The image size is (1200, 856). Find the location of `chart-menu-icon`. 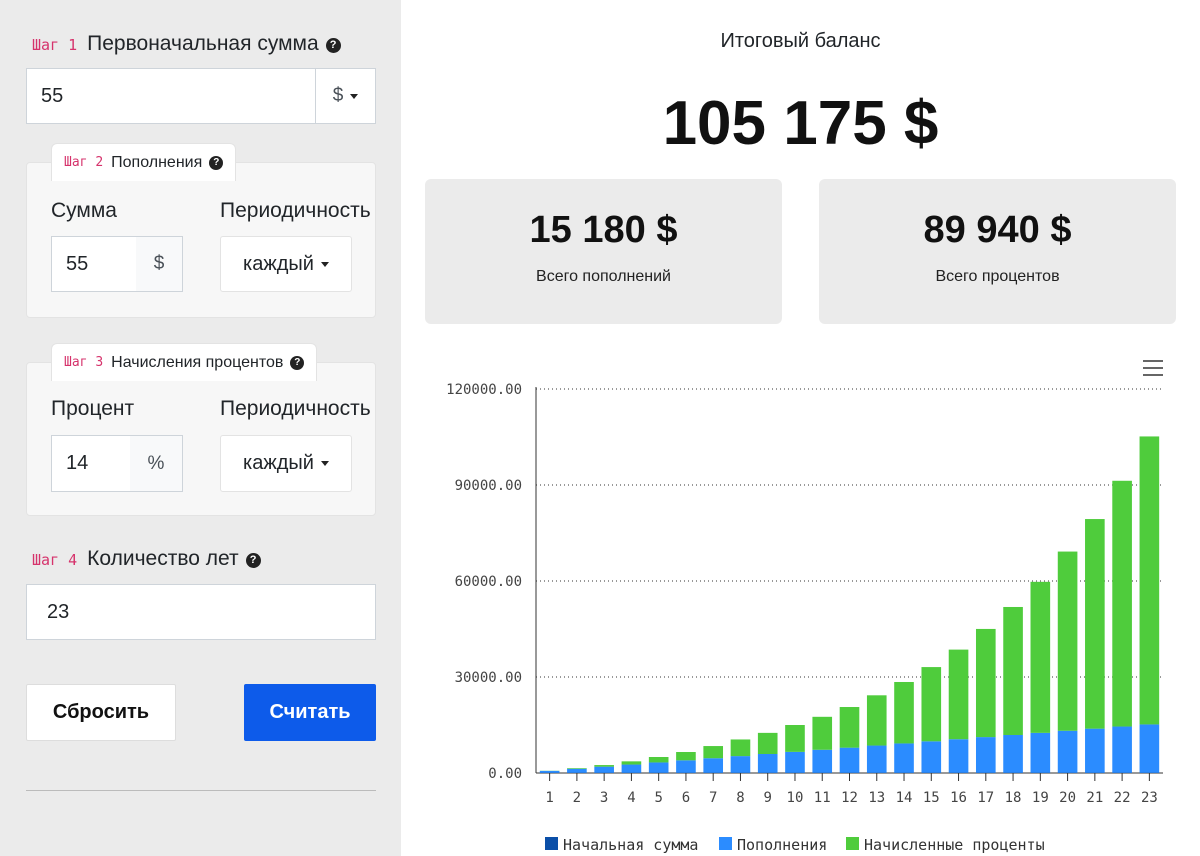

chart-menu-icon is located at coordinates (1153, 368).